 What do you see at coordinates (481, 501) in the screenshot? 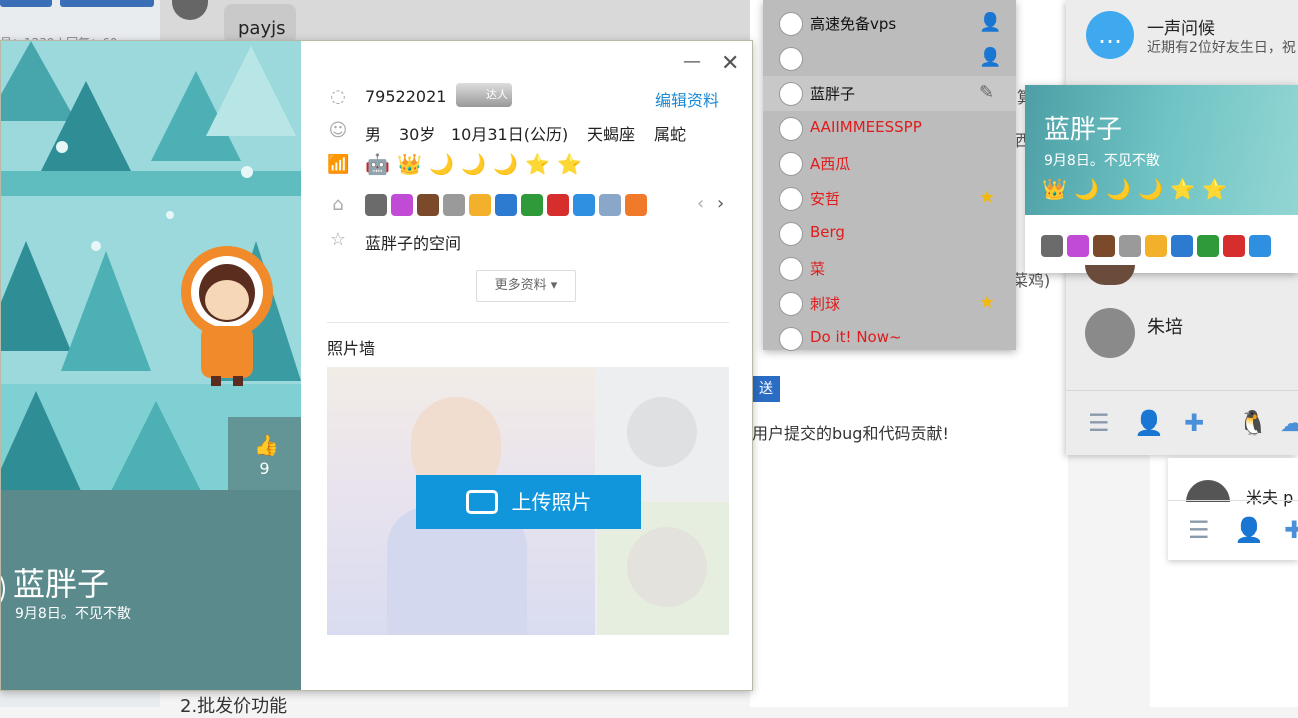
I see `camera-icon` at bounding box center [481, 501].